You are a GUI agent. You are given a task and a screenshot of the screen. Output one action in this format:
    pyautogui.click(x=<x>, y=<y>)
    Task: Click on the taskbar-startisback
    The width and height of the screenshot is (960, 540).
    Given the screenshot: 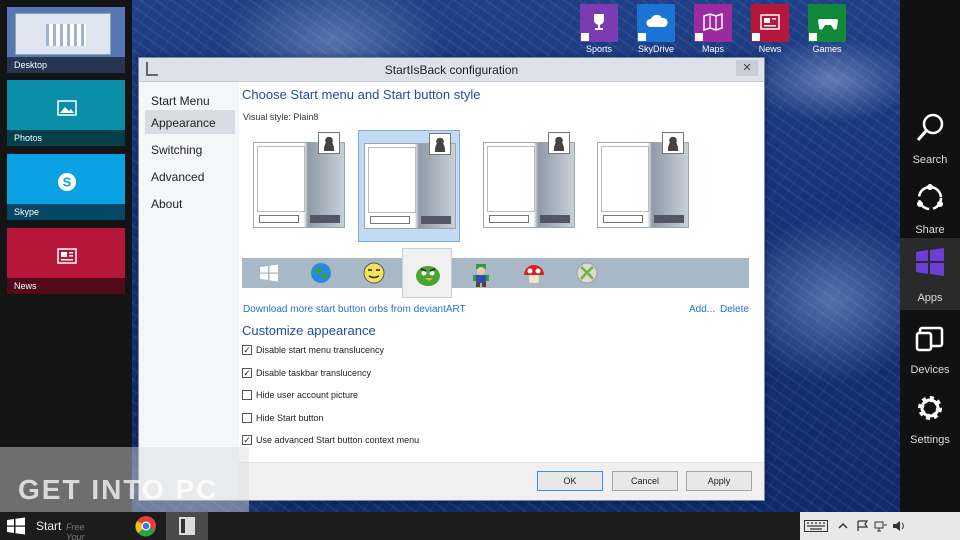 What is the action you would take?
    pyautogui.click(x=187, y=526)
    